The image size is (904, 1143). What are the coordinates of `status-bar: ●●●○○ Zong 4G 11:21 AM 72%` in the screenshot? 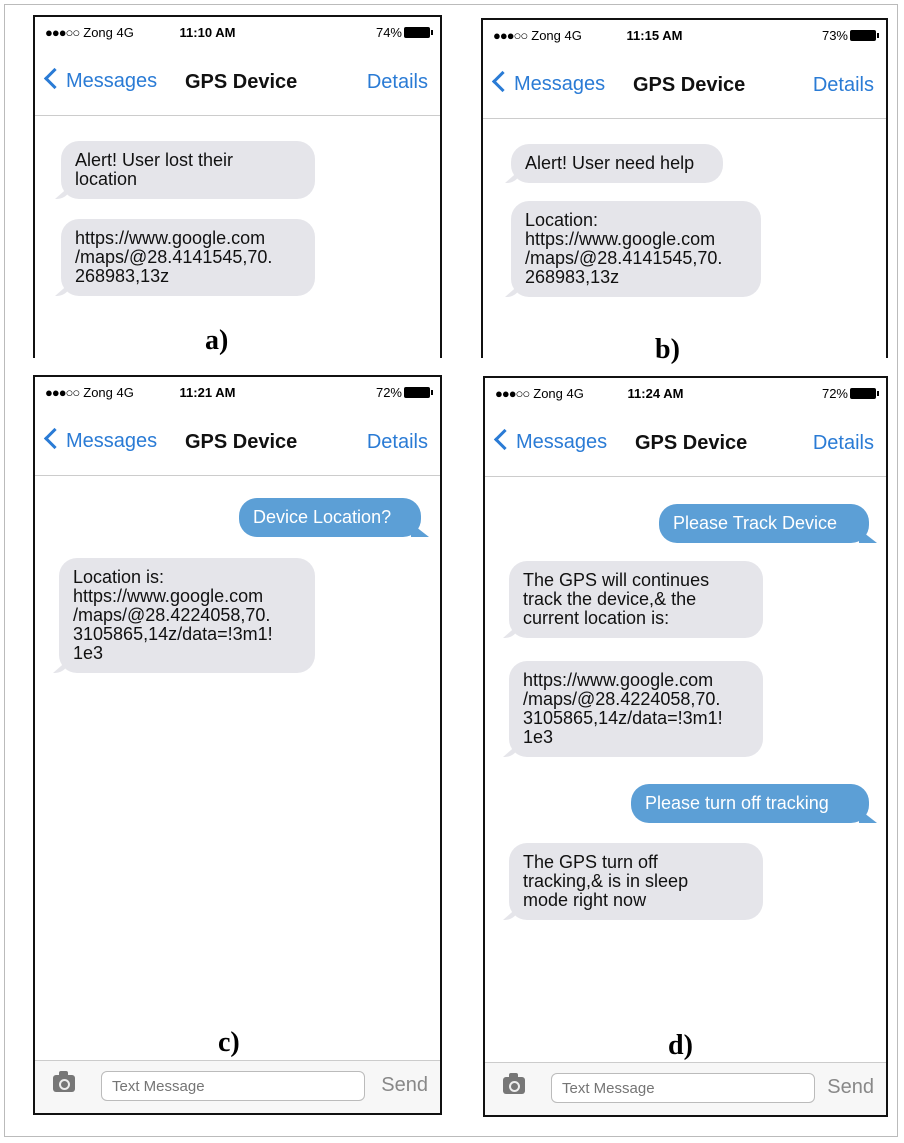 It's located at (237, 392).